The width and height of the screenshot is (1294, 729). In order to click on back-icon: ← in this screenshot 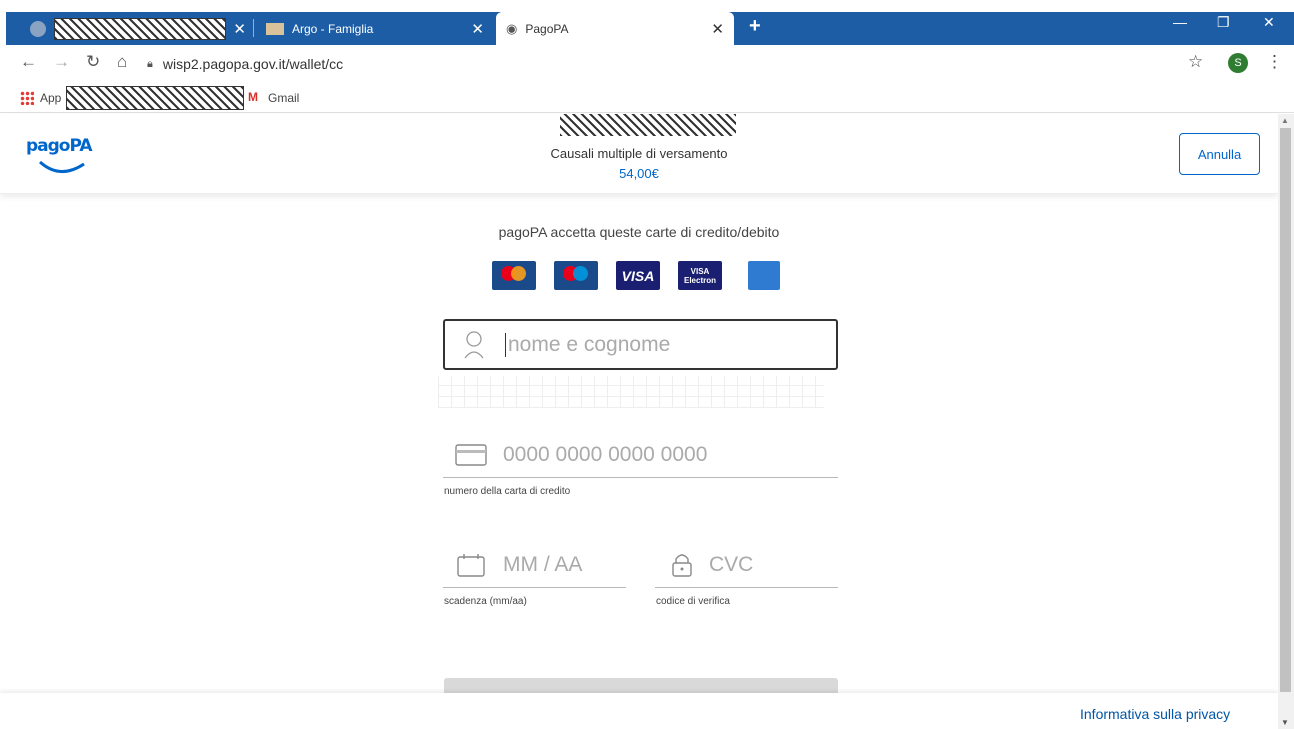, I will do `click(28, 62)`.